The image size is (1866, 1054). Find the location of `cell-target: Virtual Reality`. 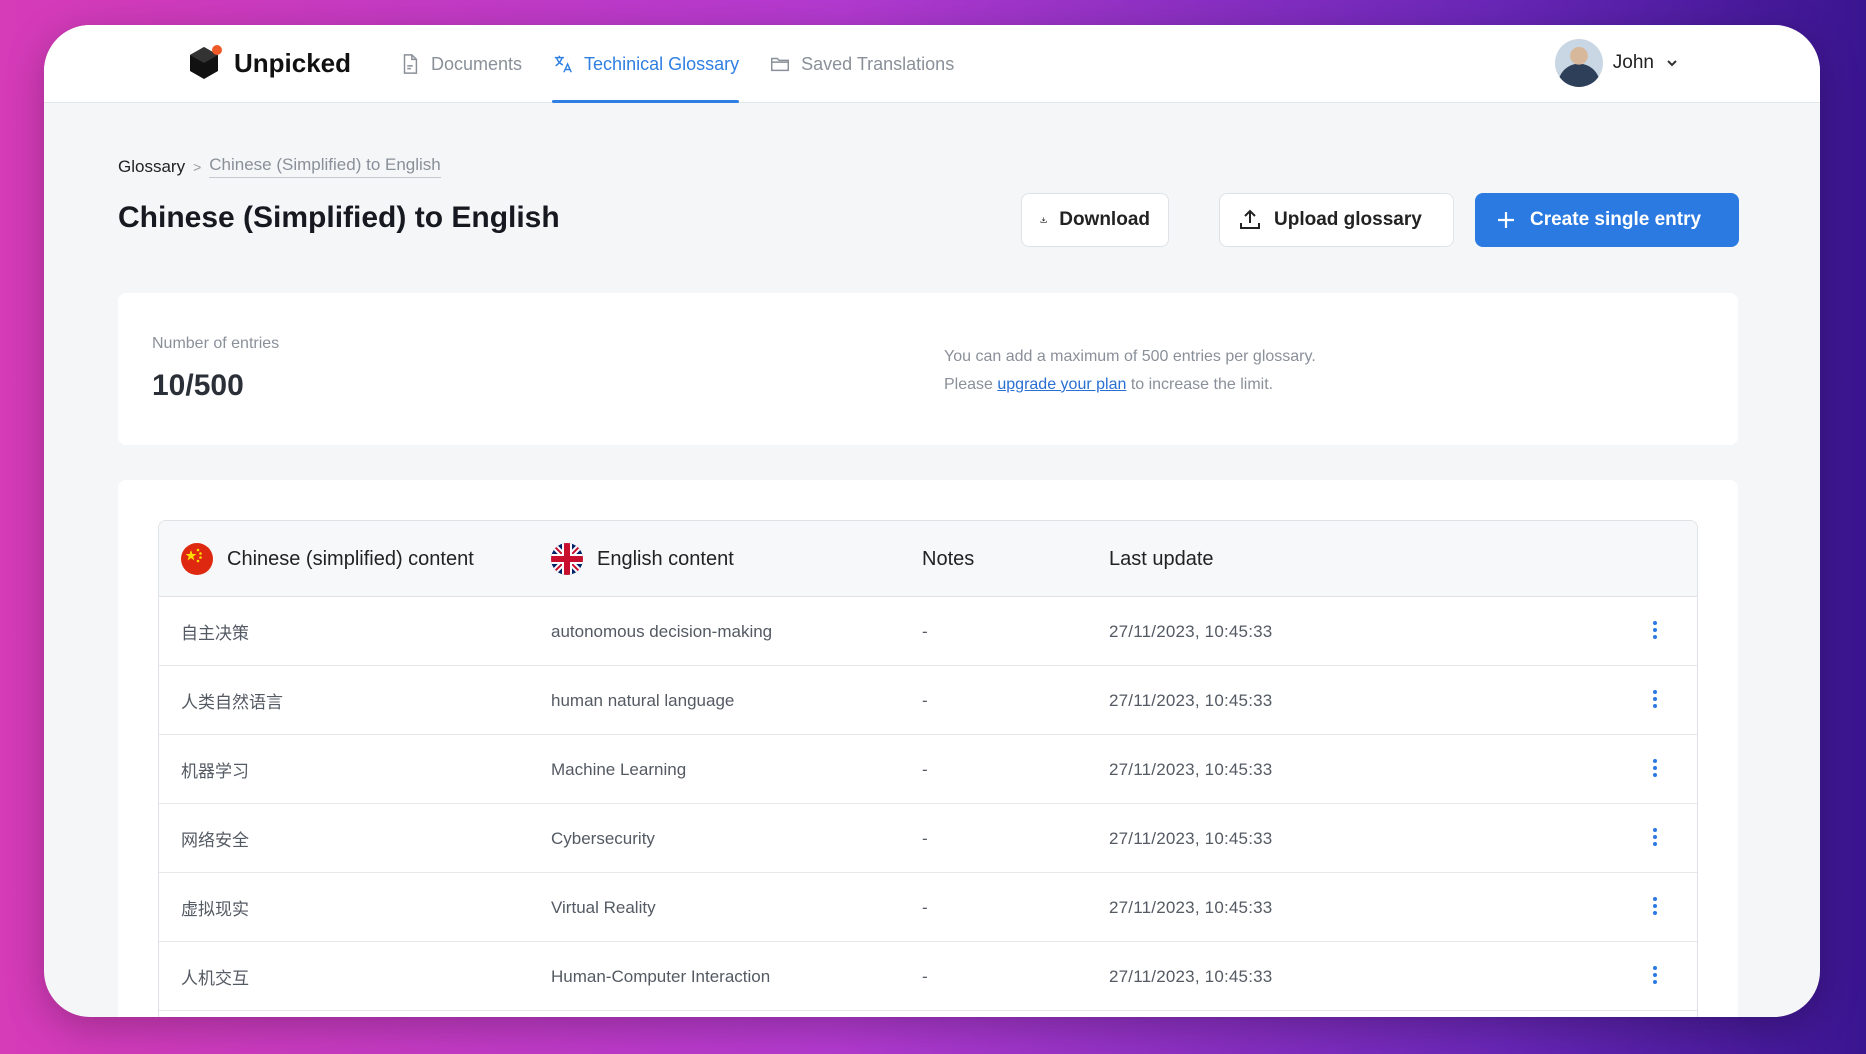

cell-target: Virtual Reality is located at coordinates (603, 907).